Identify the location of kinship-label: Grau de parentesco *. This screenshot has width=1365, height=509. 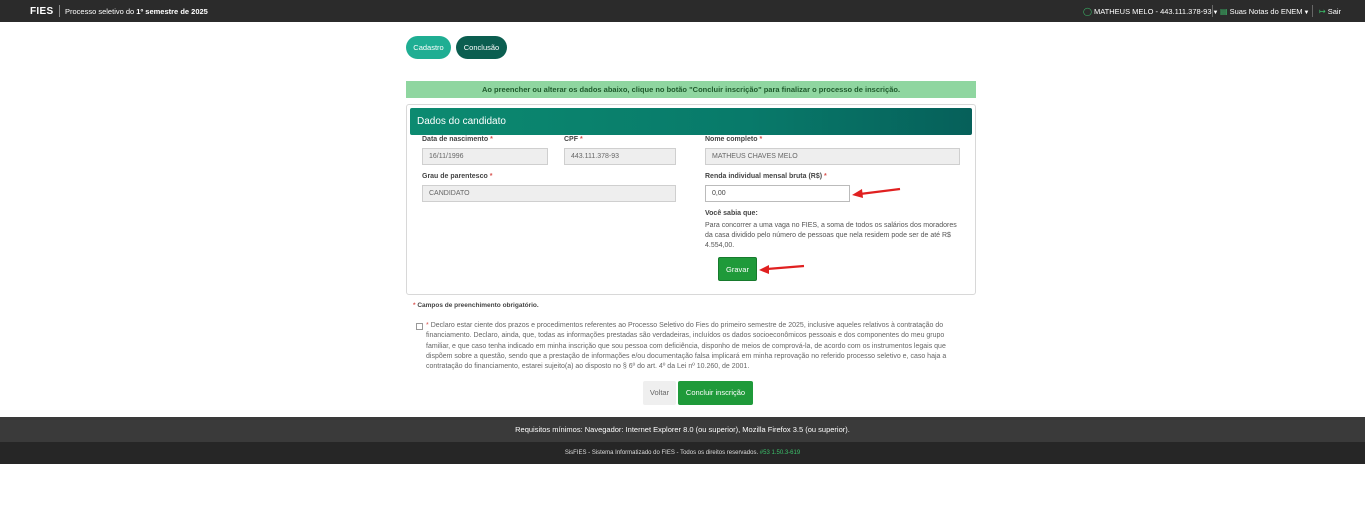
(457, 176).